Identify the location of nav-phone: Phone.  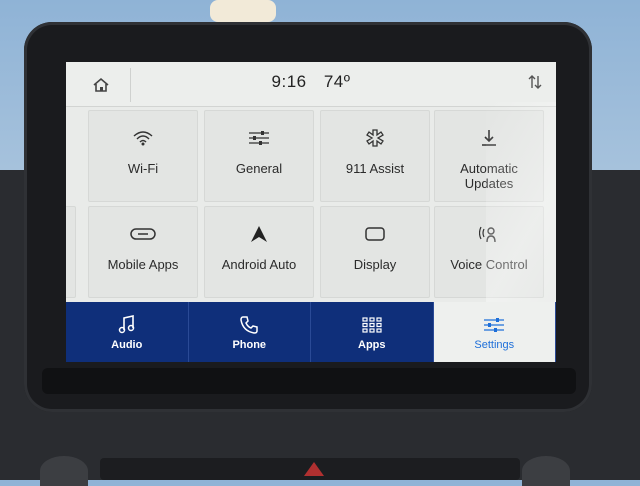
(250, 332).